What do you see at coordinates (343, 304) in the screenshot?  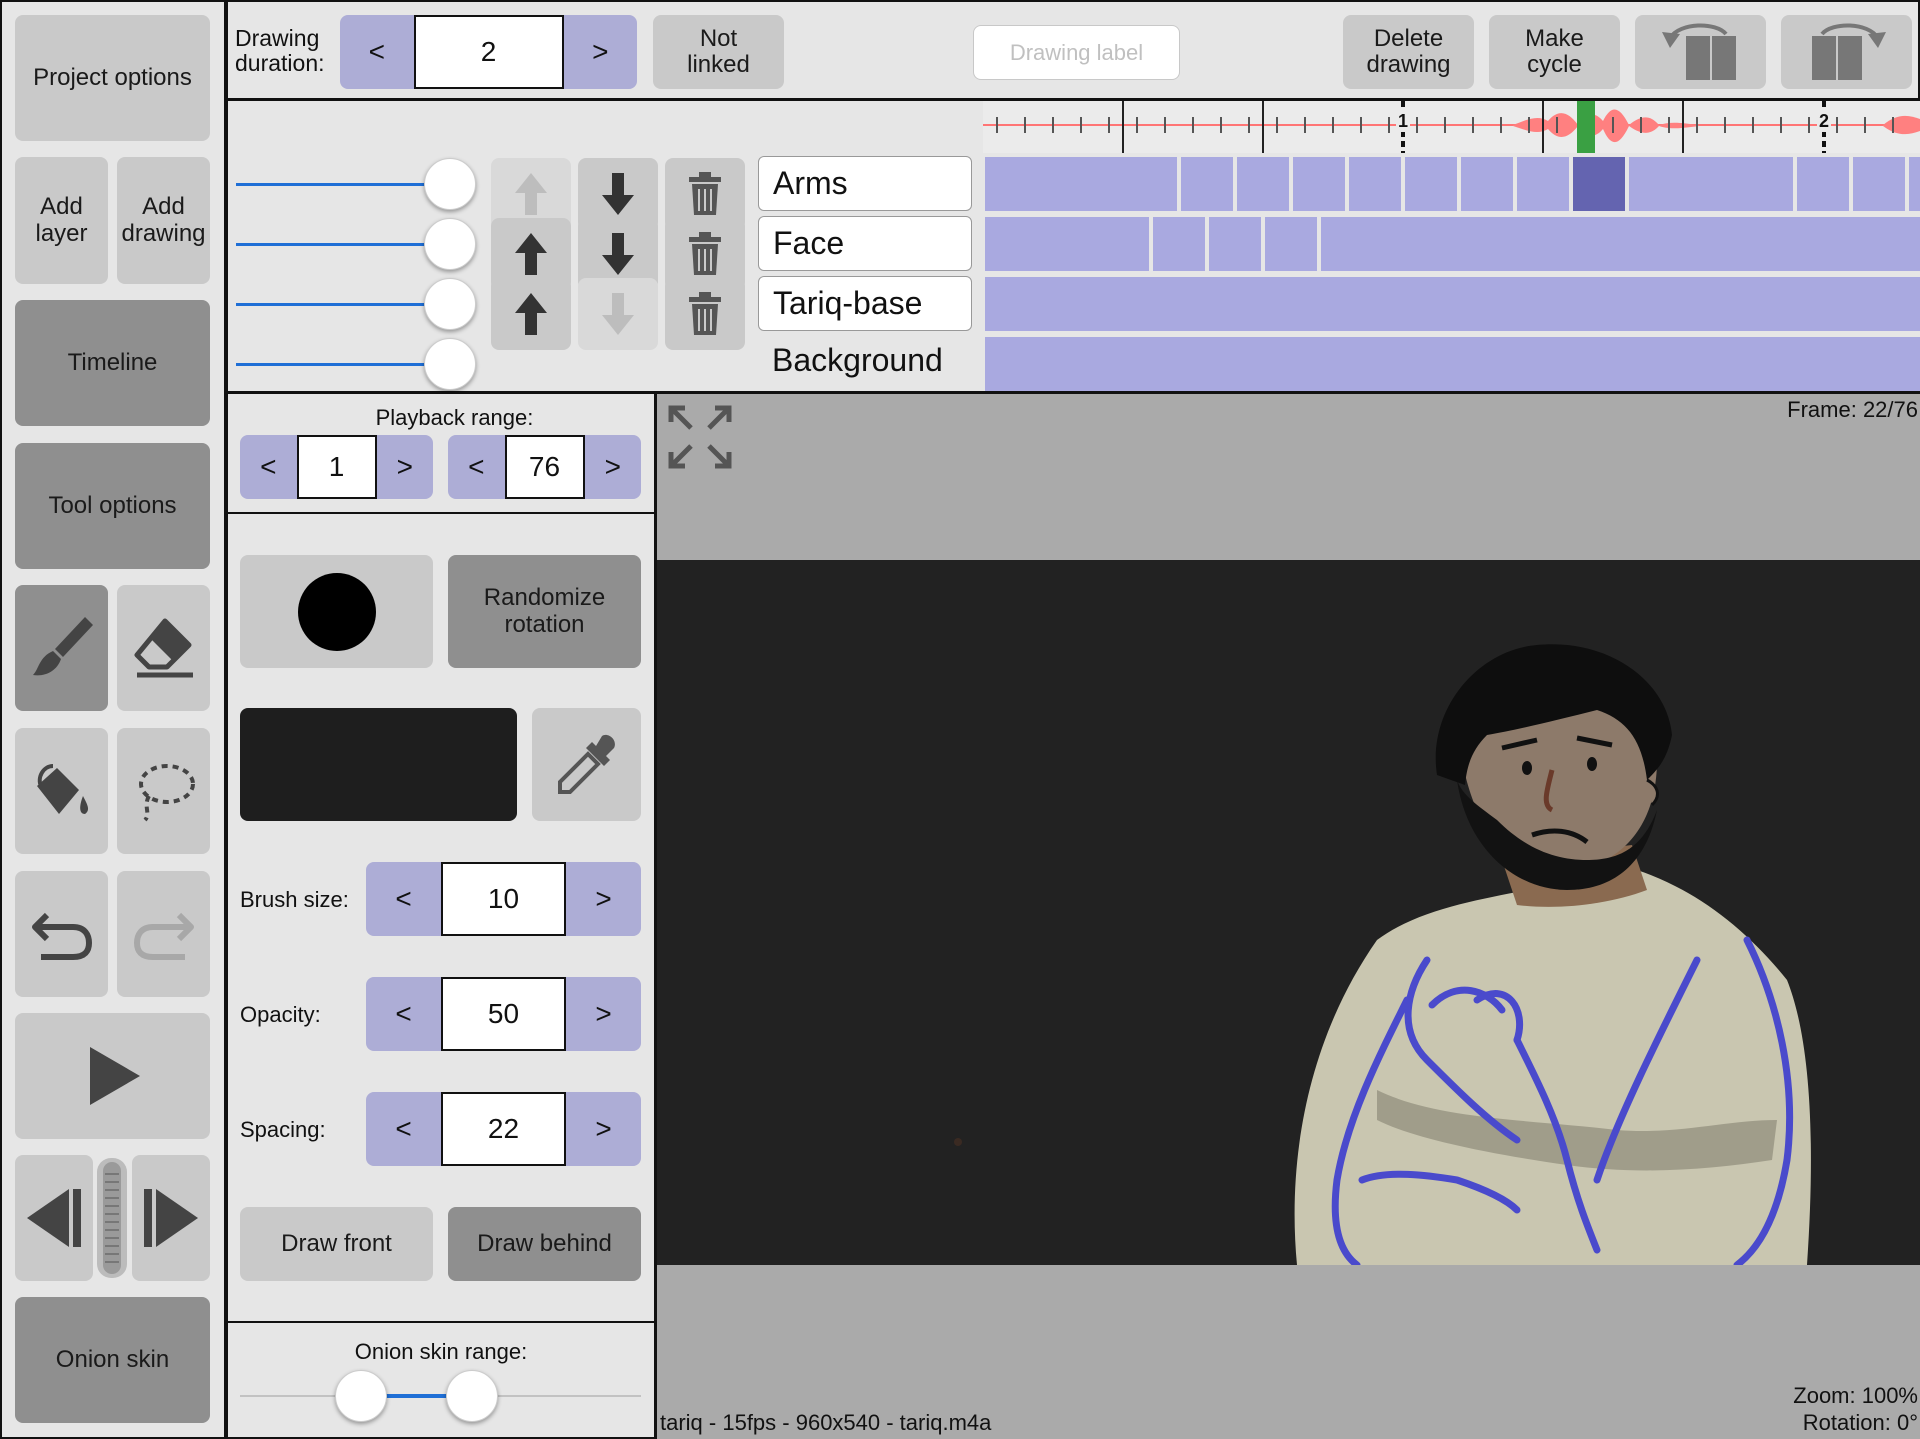 I see `layer-opacity-slider-tariq-base` at bounding box center [343, 304].